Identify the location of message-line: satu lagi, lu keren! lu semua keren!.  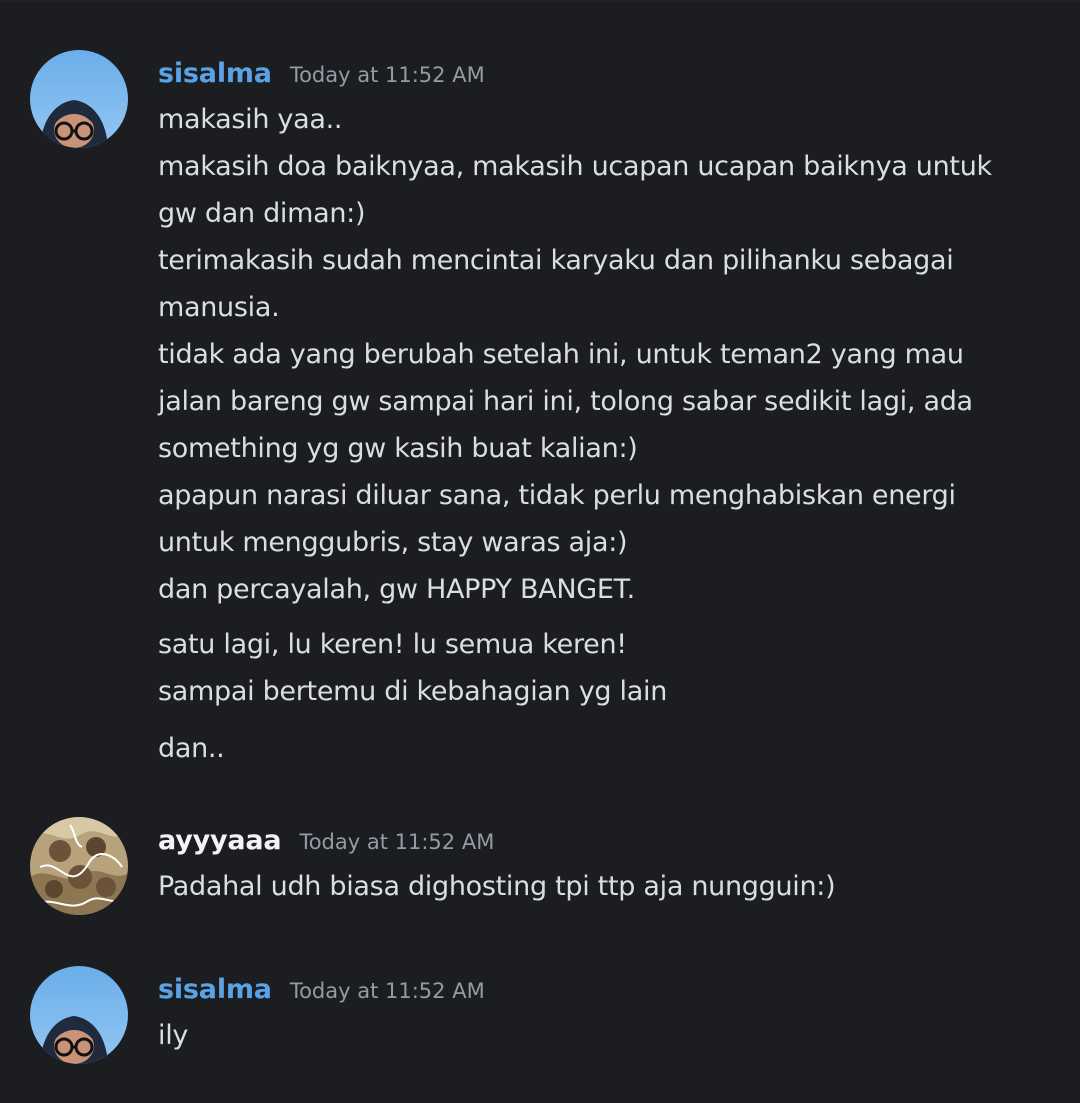
(392, 644).